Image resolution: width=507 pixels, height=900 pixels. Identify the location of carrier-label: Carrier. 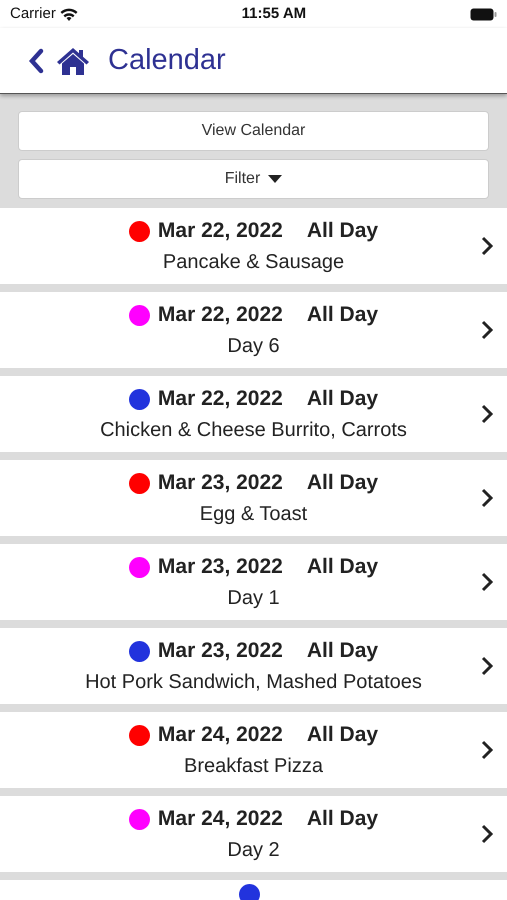
(33, 14).